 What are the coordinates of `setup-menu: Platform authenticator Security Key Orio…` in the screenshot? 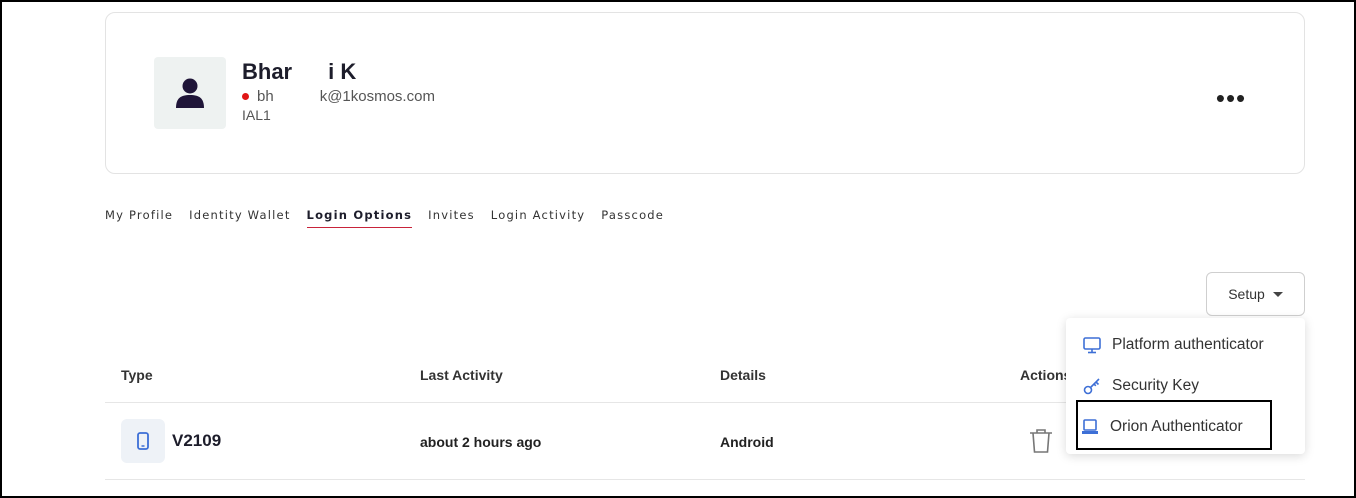 It's located at (1185, 386).